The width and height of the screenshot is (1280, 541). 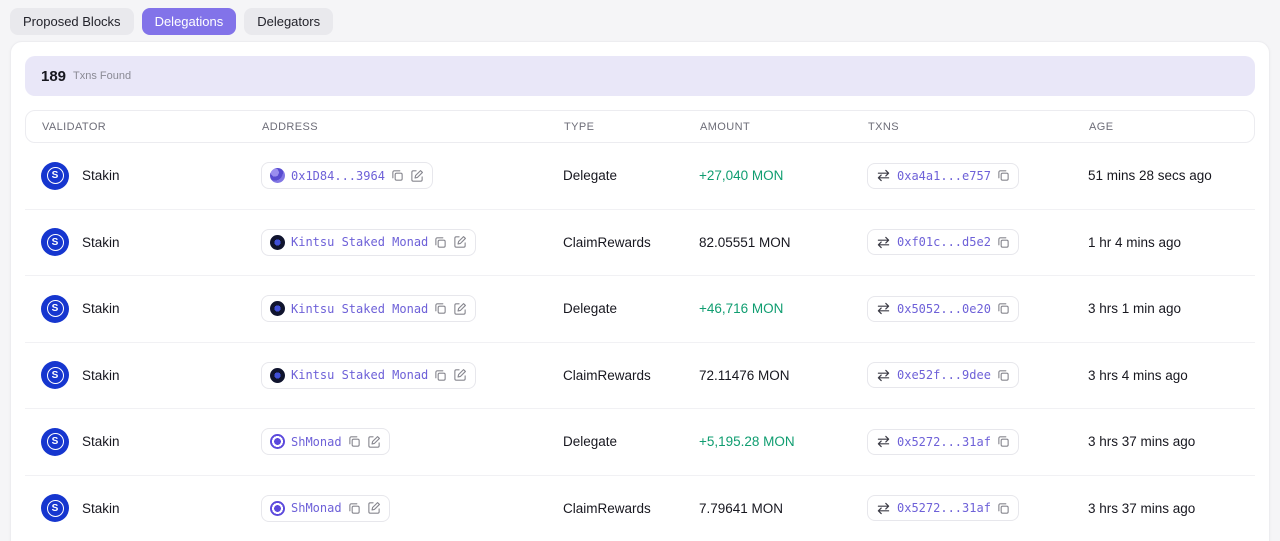 I want to click on txn-hash-badge: 0xa4a1...e757, so click(x=943, y=175).